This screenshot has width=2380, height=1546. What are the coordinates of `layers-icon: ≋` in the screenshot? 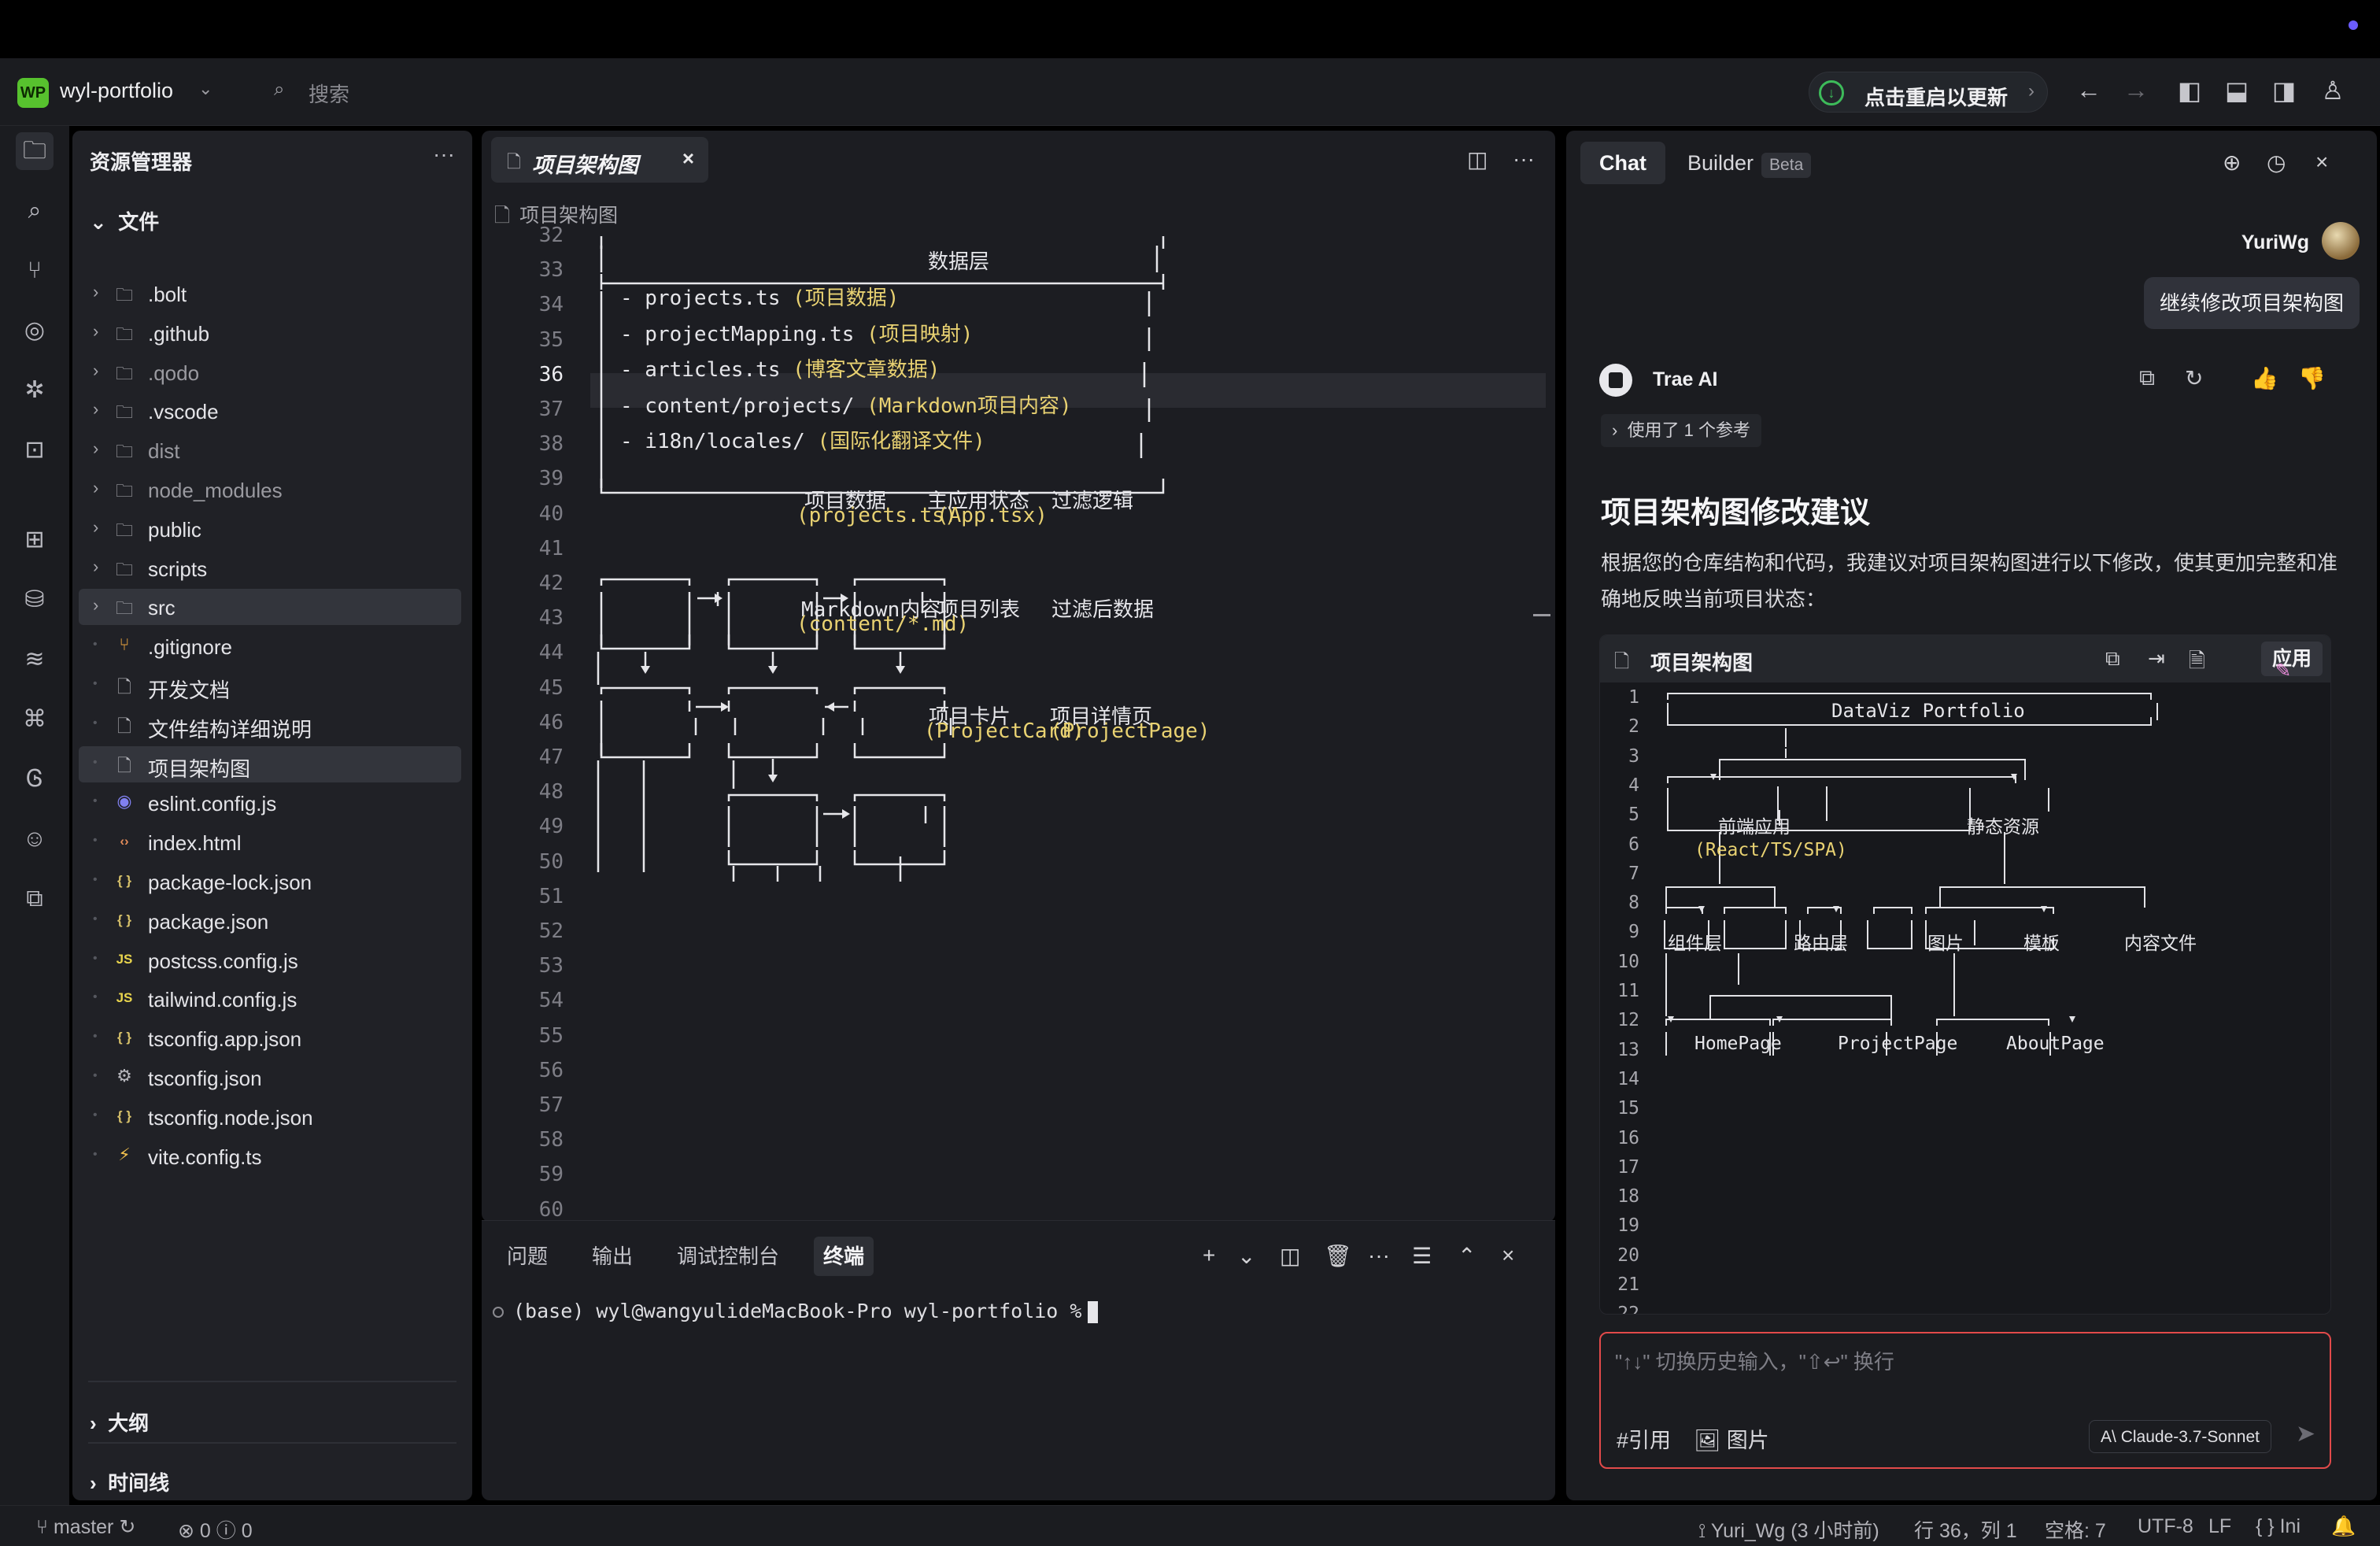 It's located at (35, 660).